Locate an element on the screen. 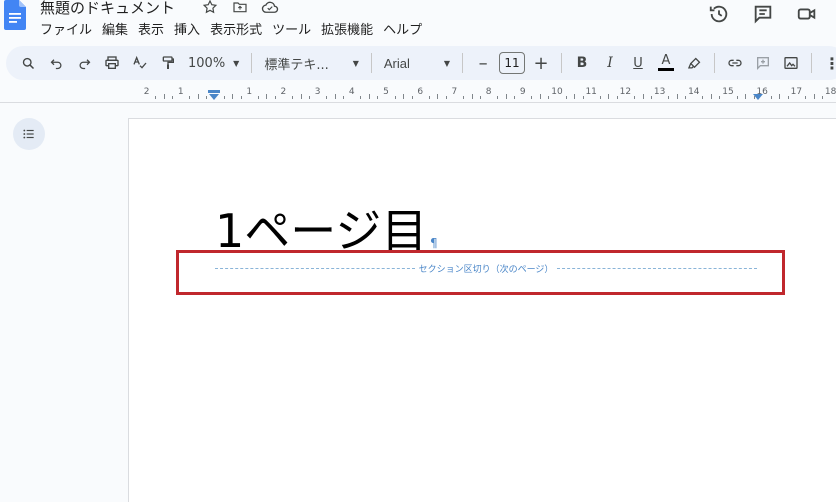 The width and height of the screenshot is (836, 502). menu-insert: 挿入 is located at coordinates (191, 28).